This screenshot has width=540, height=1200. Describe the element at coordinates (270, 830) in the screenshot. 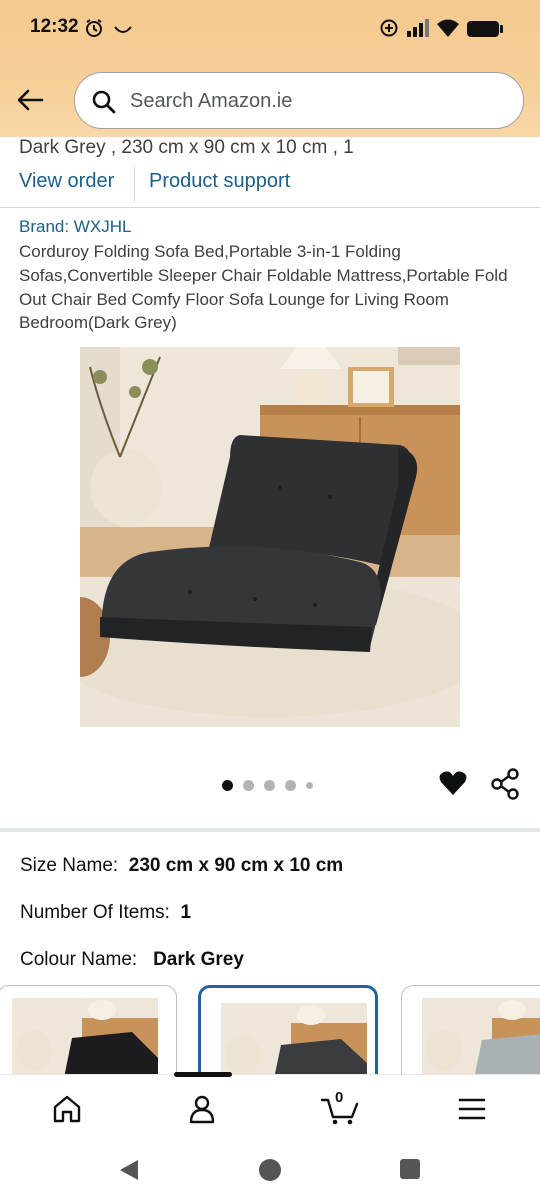

I see `section-divider` at that location.